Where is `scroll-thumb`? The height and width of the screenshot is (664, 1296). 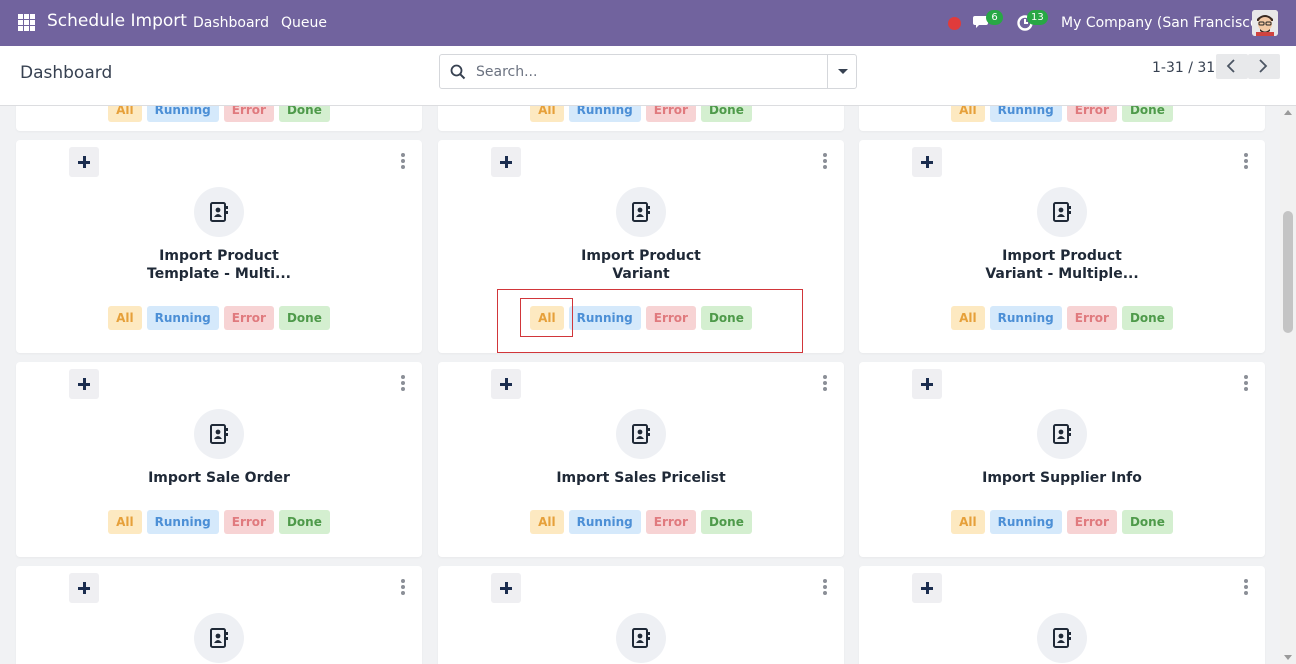 scroll-thumb is located at coordinates (1288, 272).